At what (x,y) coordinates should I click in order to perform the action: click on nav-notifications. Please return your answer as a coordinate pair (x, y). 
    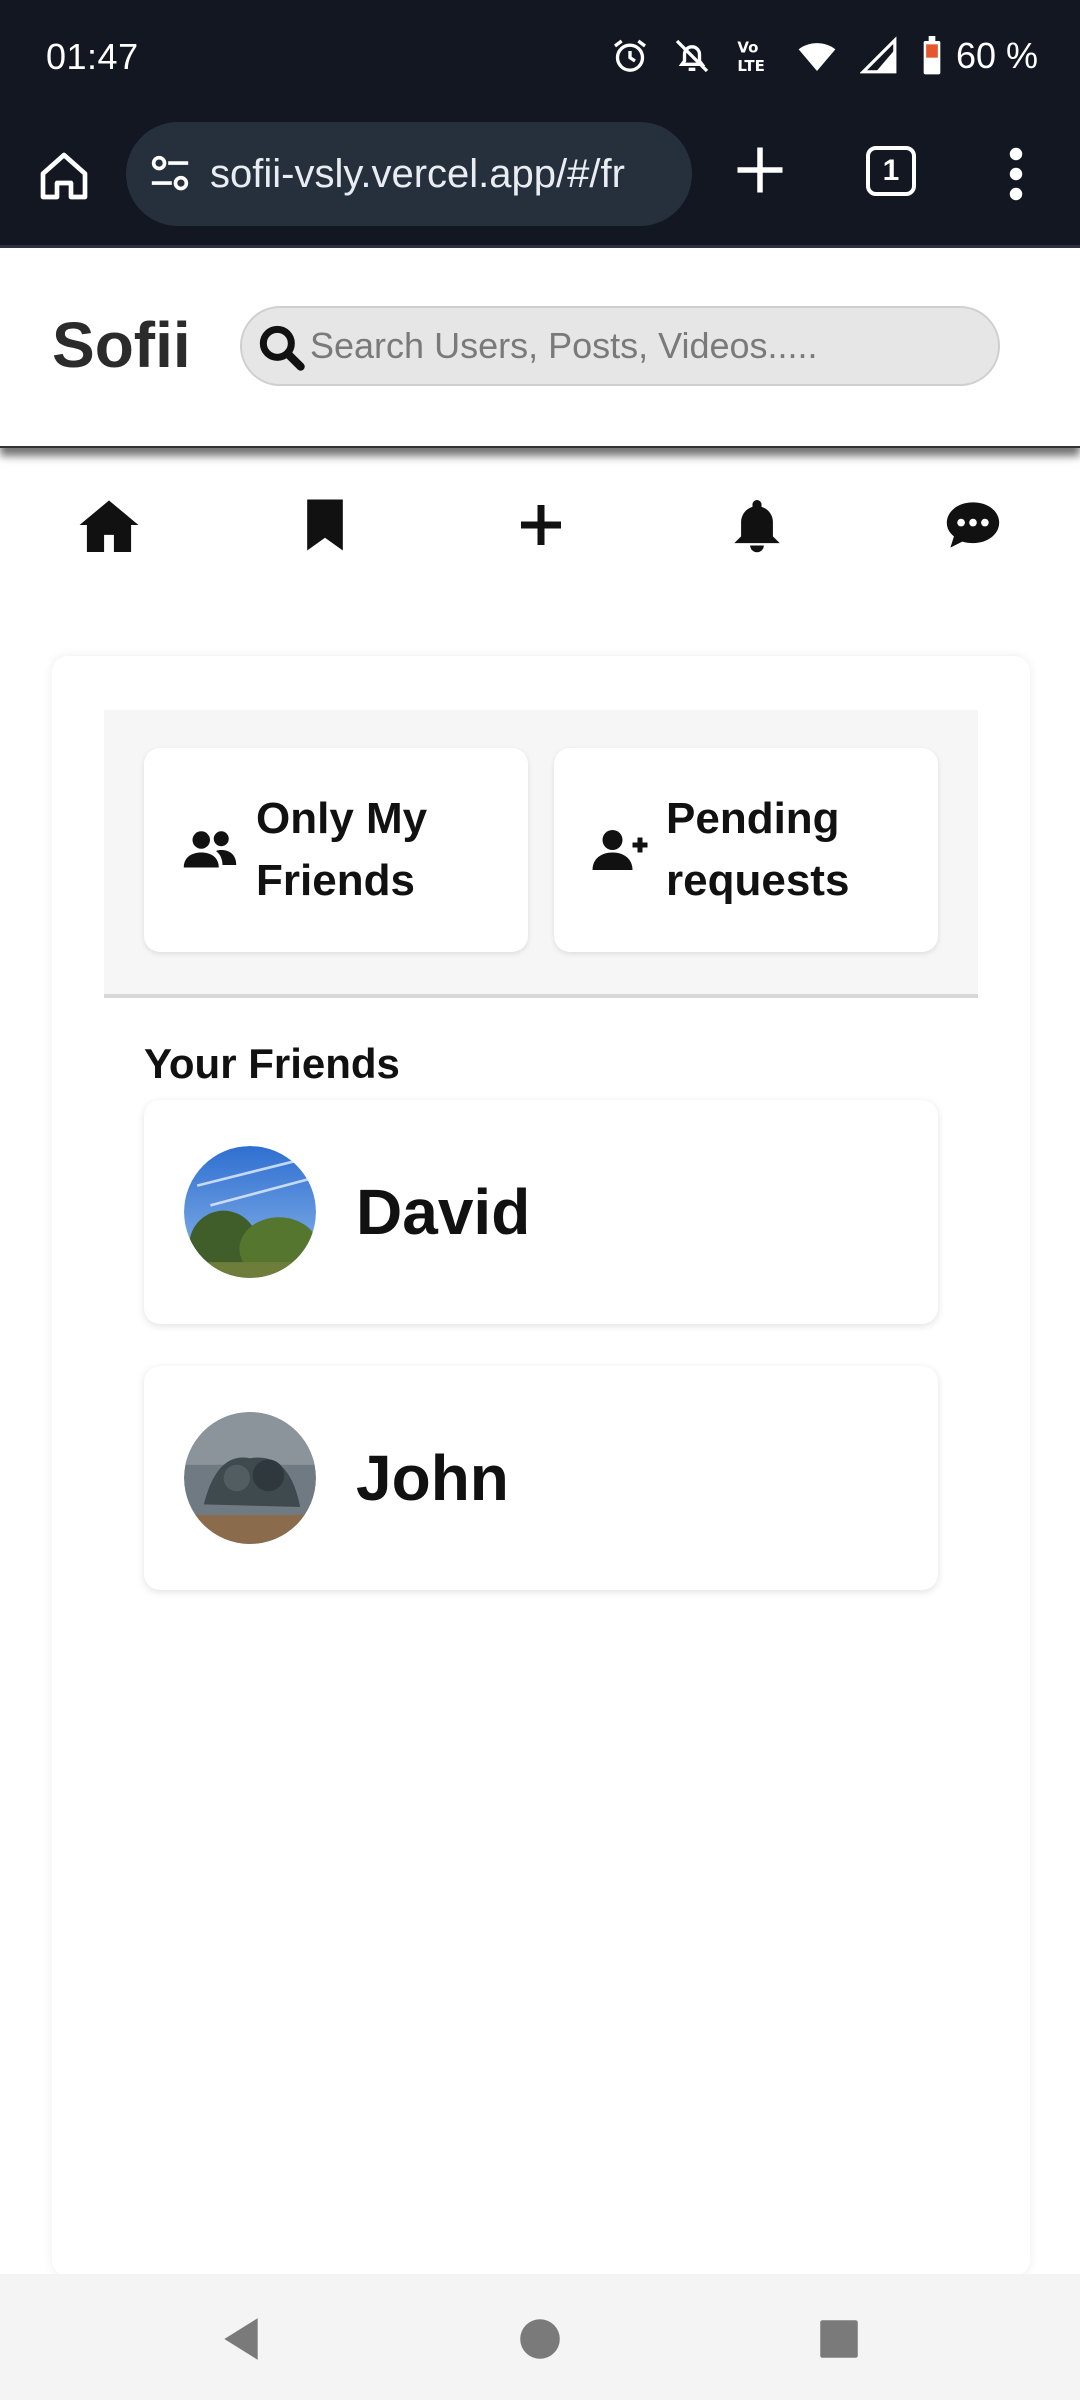
    Looking at the image, I should click on (757, 525).